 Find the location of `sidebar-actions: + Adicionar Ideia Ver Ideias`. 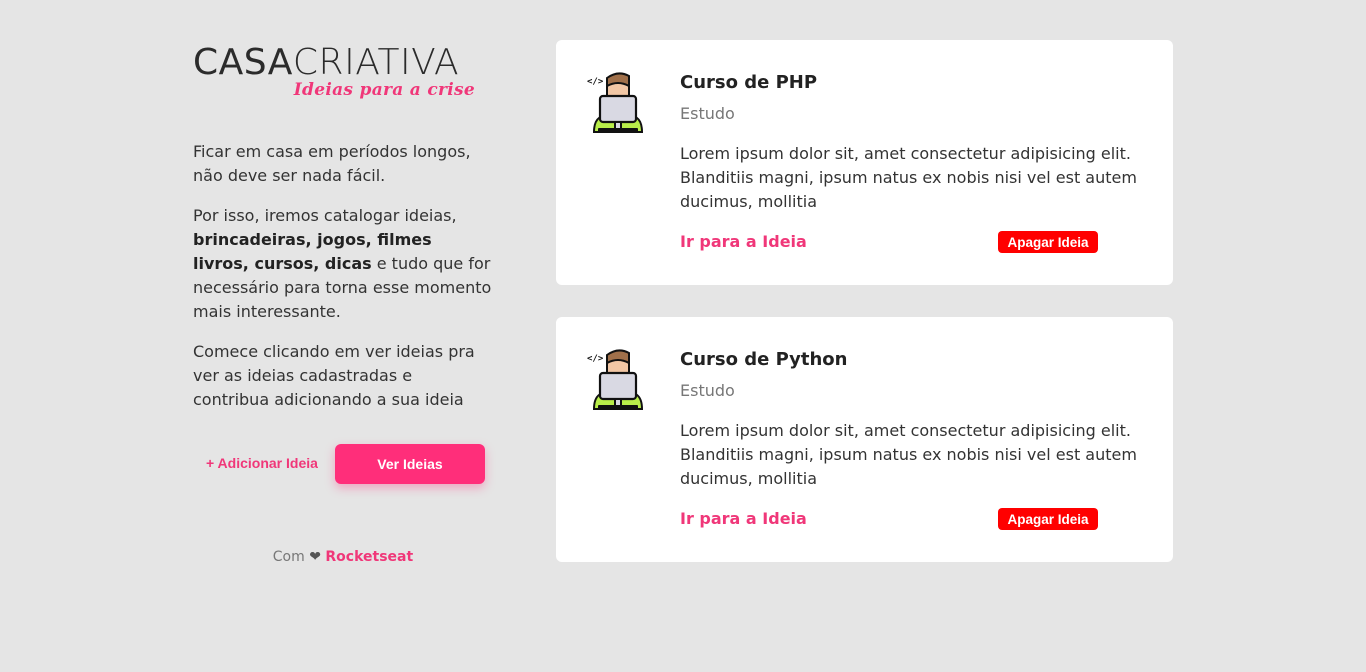

sidebar-actions: + Adicionar Ideia Ver Ideias is located at coordinates (343, 464).